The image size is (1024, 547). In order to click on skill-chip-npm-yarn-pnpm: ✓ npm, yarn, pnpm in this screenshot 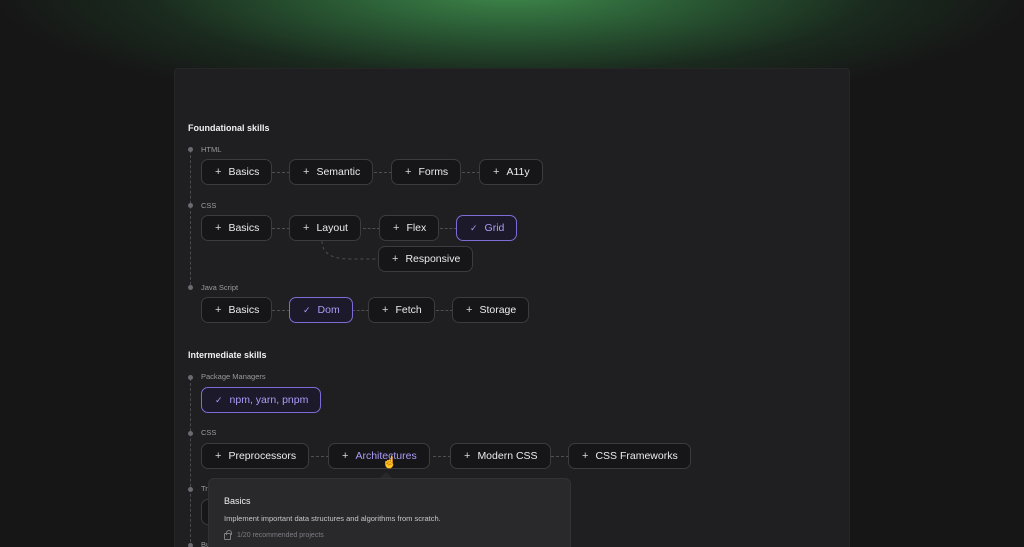, I will do `click(261, 400)`.